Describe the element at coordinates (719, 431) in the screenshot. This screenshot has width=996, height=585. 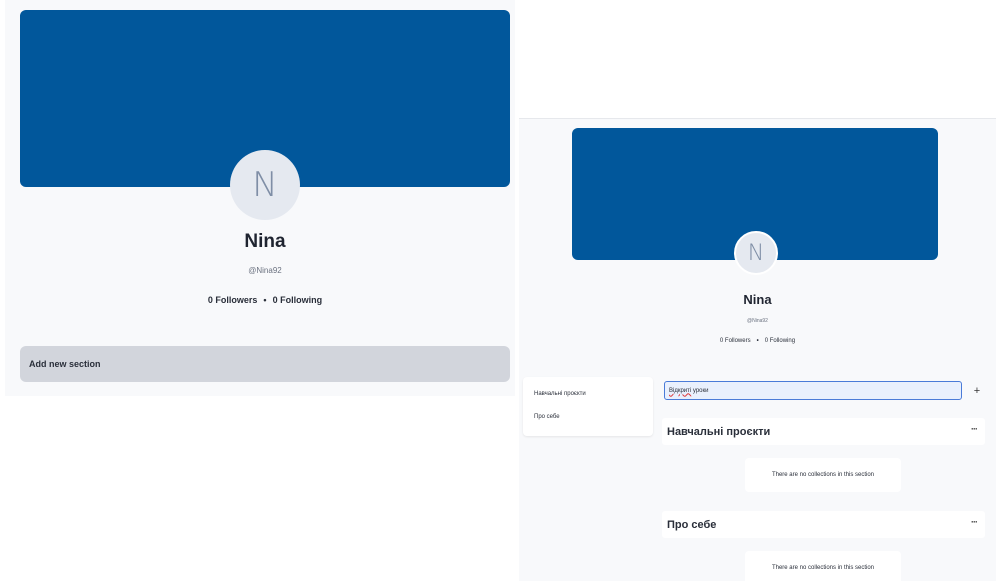
I see `section-title: Навчальні проєкти` at that location.